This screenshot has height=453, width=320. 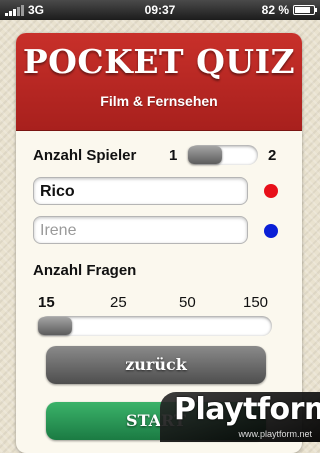 I want to click on questions-label: Anzahl Fragen, so click(x=85, y=270).